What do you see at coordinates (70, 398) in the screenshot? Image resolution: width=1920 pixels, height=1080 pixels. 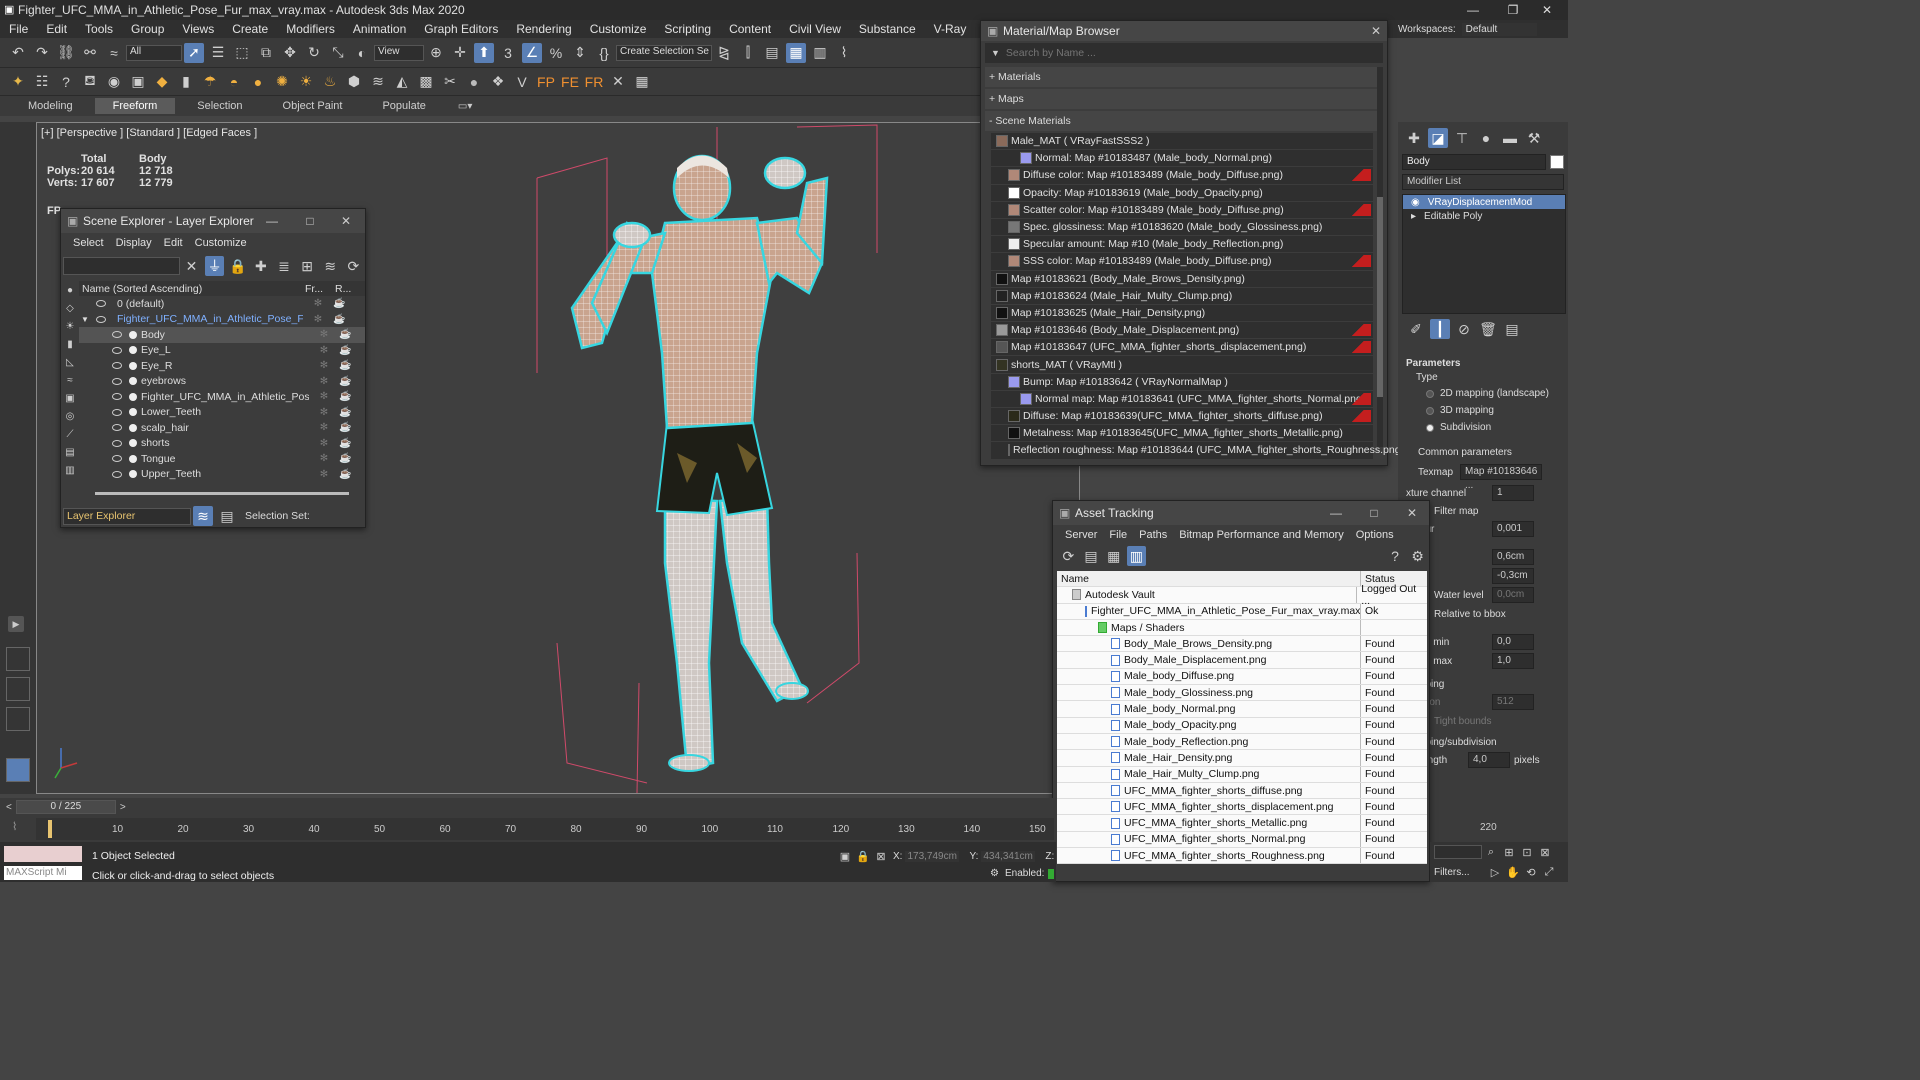 I see `group-filter-icon: ▣` at bounding box center [70, 398].